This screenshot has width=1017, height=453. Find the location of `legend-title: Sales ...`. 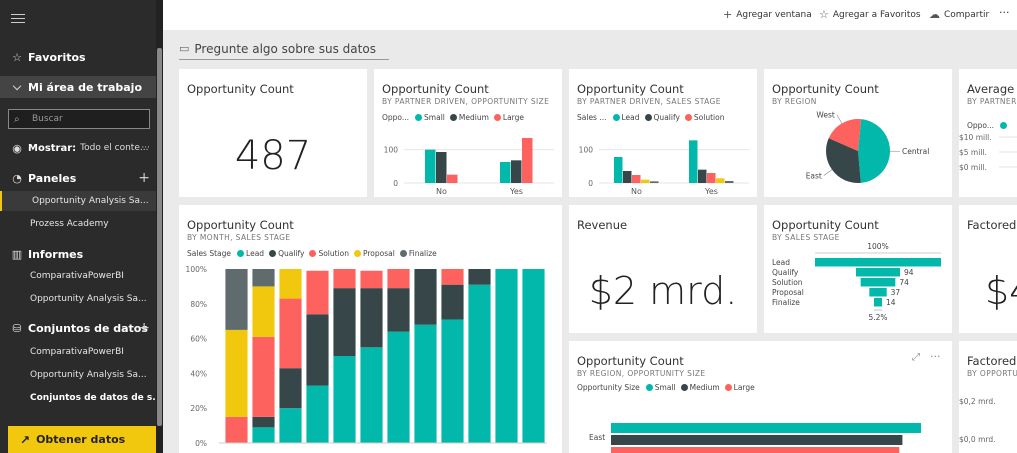

legend-title: Sales ... is located at coordinates (592, 117).